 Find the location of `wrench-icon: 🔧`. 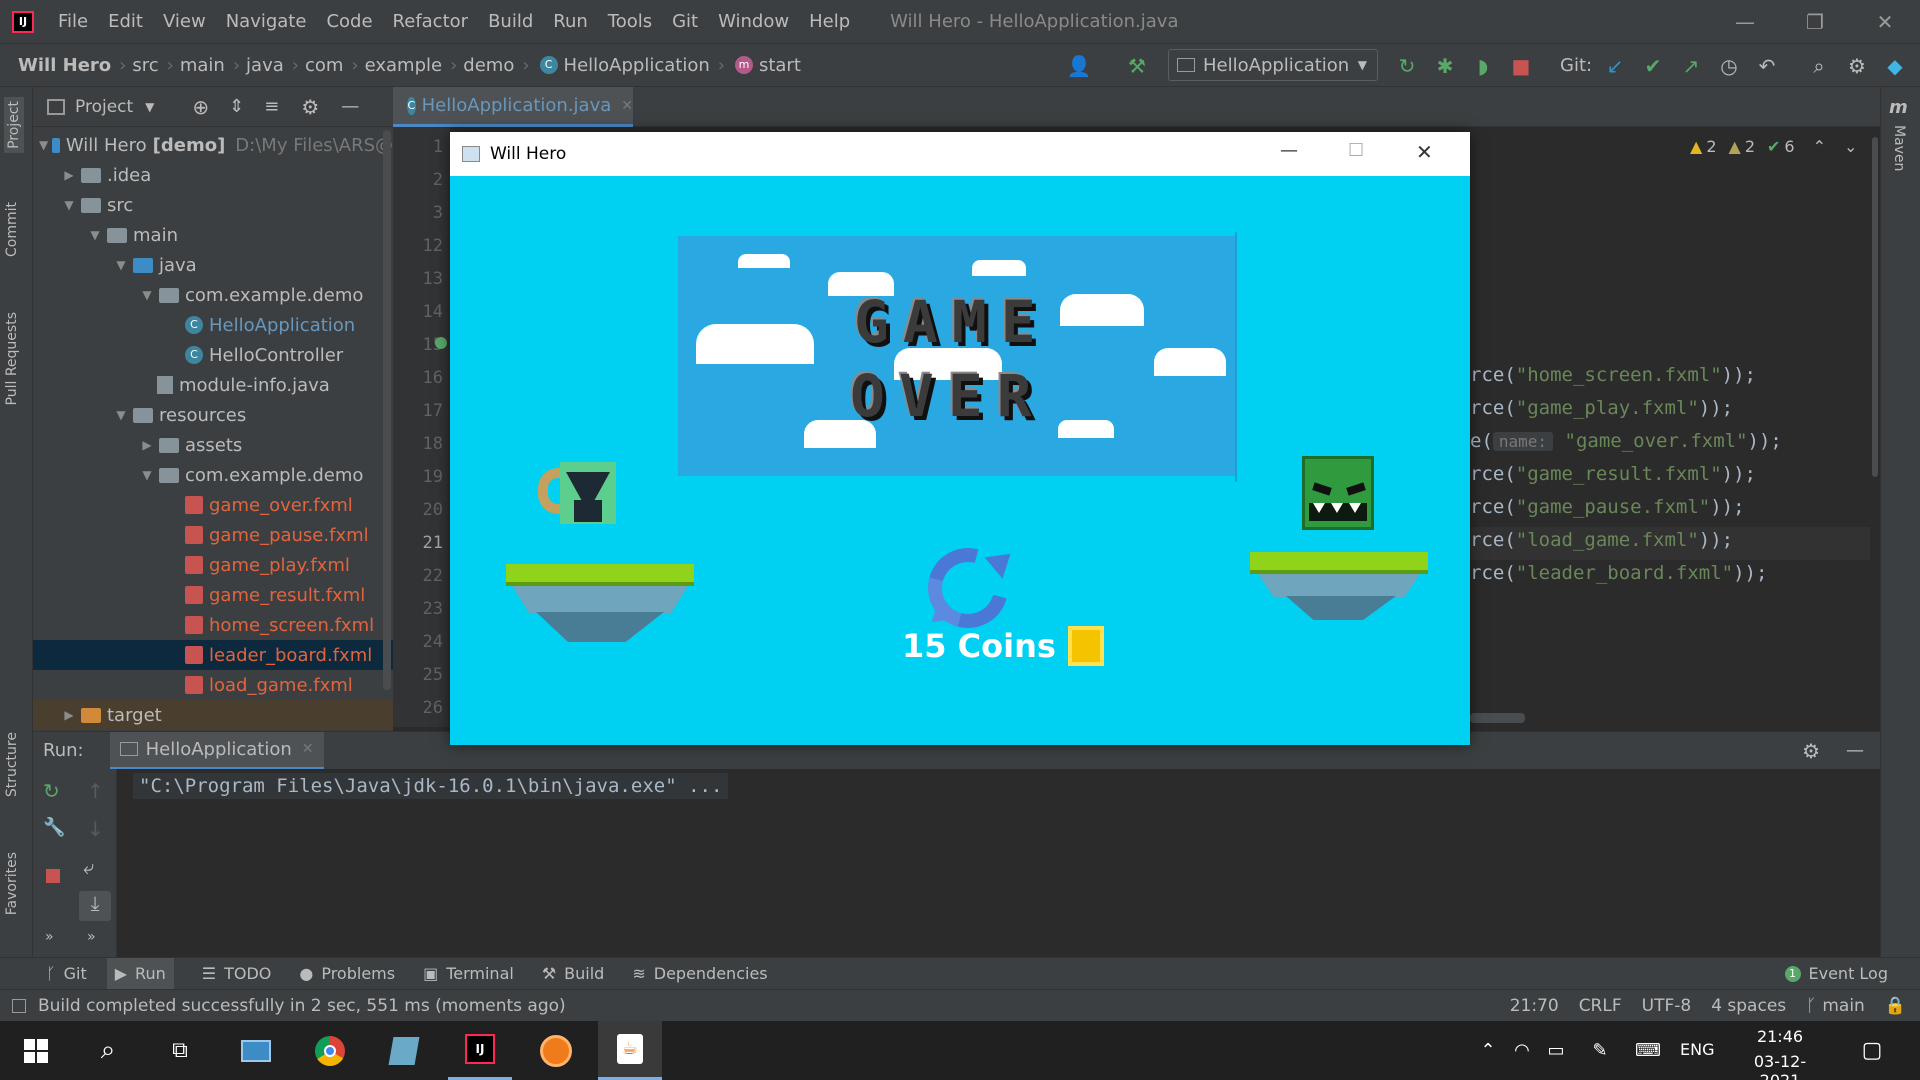

wrench-icon: 🔧 is located at coordinates (54, 827).